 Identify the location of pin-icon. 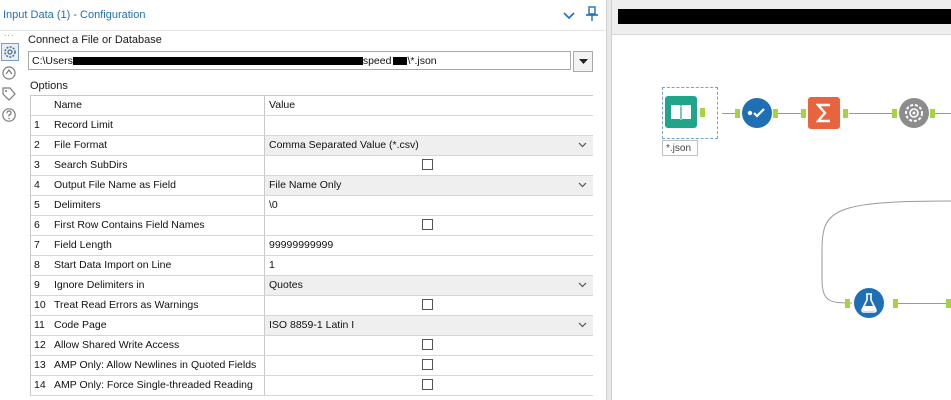
(592, 16).